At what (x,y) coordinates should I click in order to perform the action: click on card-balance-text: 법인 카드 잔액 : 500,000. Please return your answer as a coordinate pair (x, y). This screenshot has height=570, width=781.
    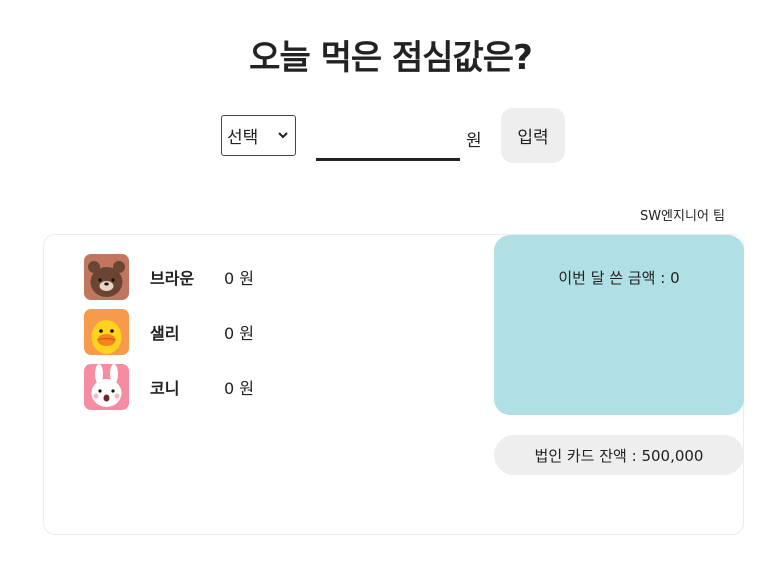
    Looking at the image, I should click on (619, 455).